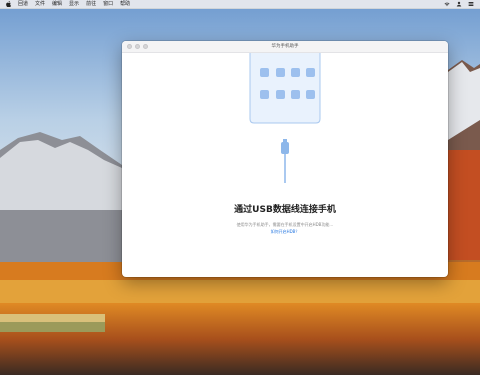  Describe the element at coordinates (74, 4) in the screenshot. I see `menu-item-view: 显示` at that location.